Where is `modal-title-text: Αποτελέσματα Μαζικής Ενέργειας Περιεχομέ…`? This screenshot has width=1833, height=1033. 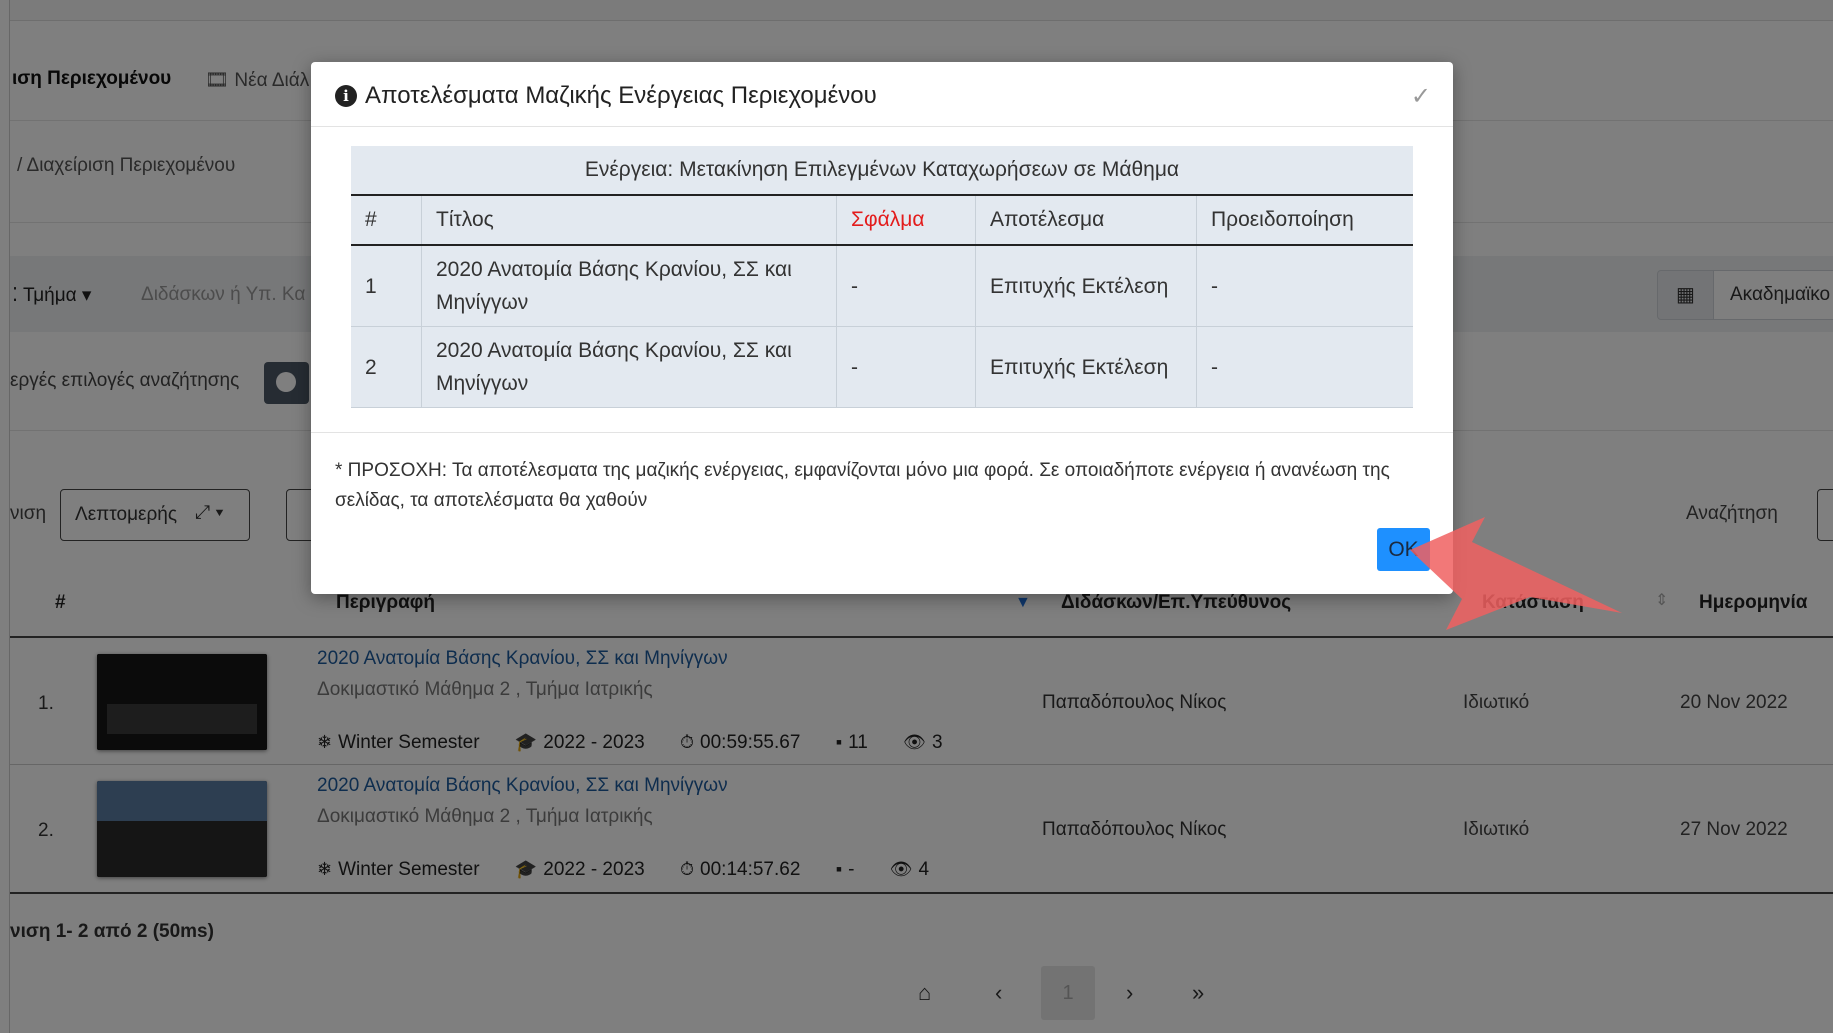
modal-title-text: Αποτελέσματα Μαζικής Ενέργειας Περιεχομέ… is located at coordinates (621, 95).